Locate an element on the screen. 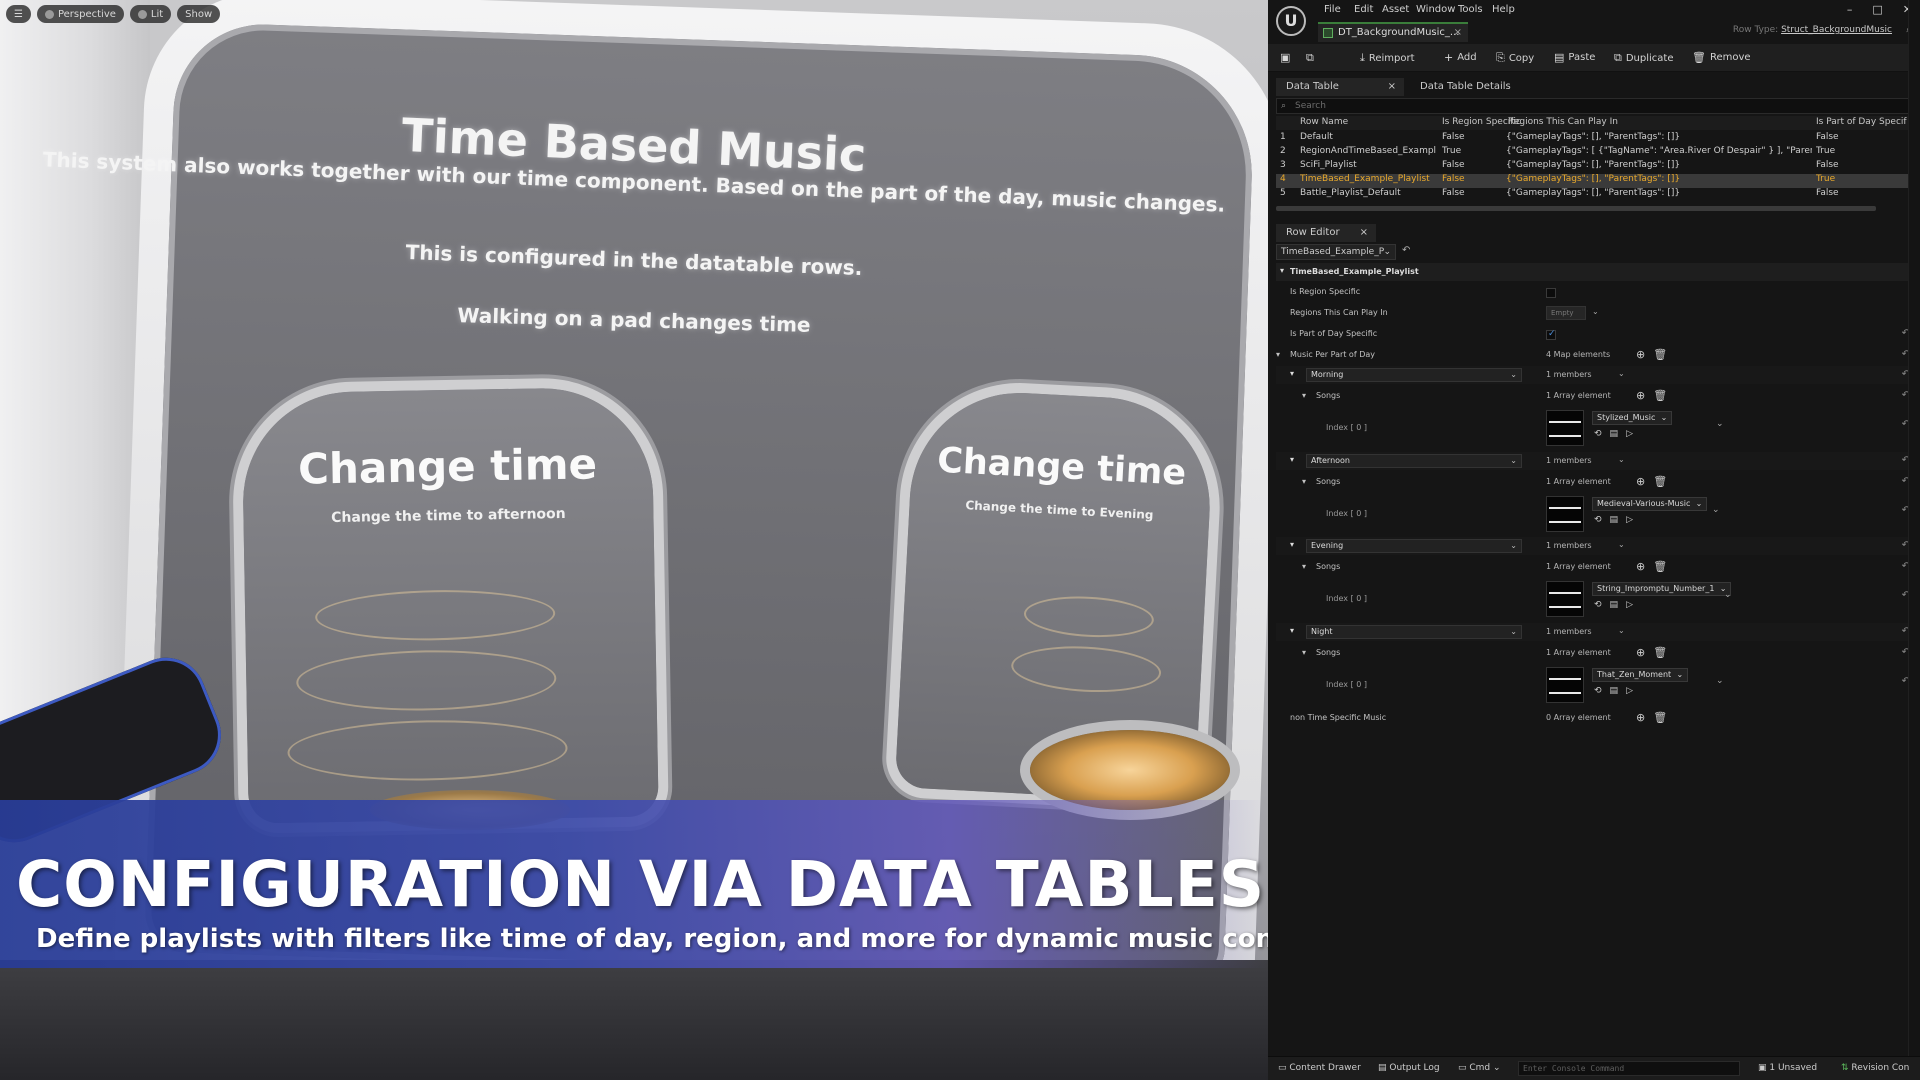 The height and width of the screenshot is (1080, 1920). row-type-link: Struct_BackgroundMusic is located at coordinates (1836, 30).